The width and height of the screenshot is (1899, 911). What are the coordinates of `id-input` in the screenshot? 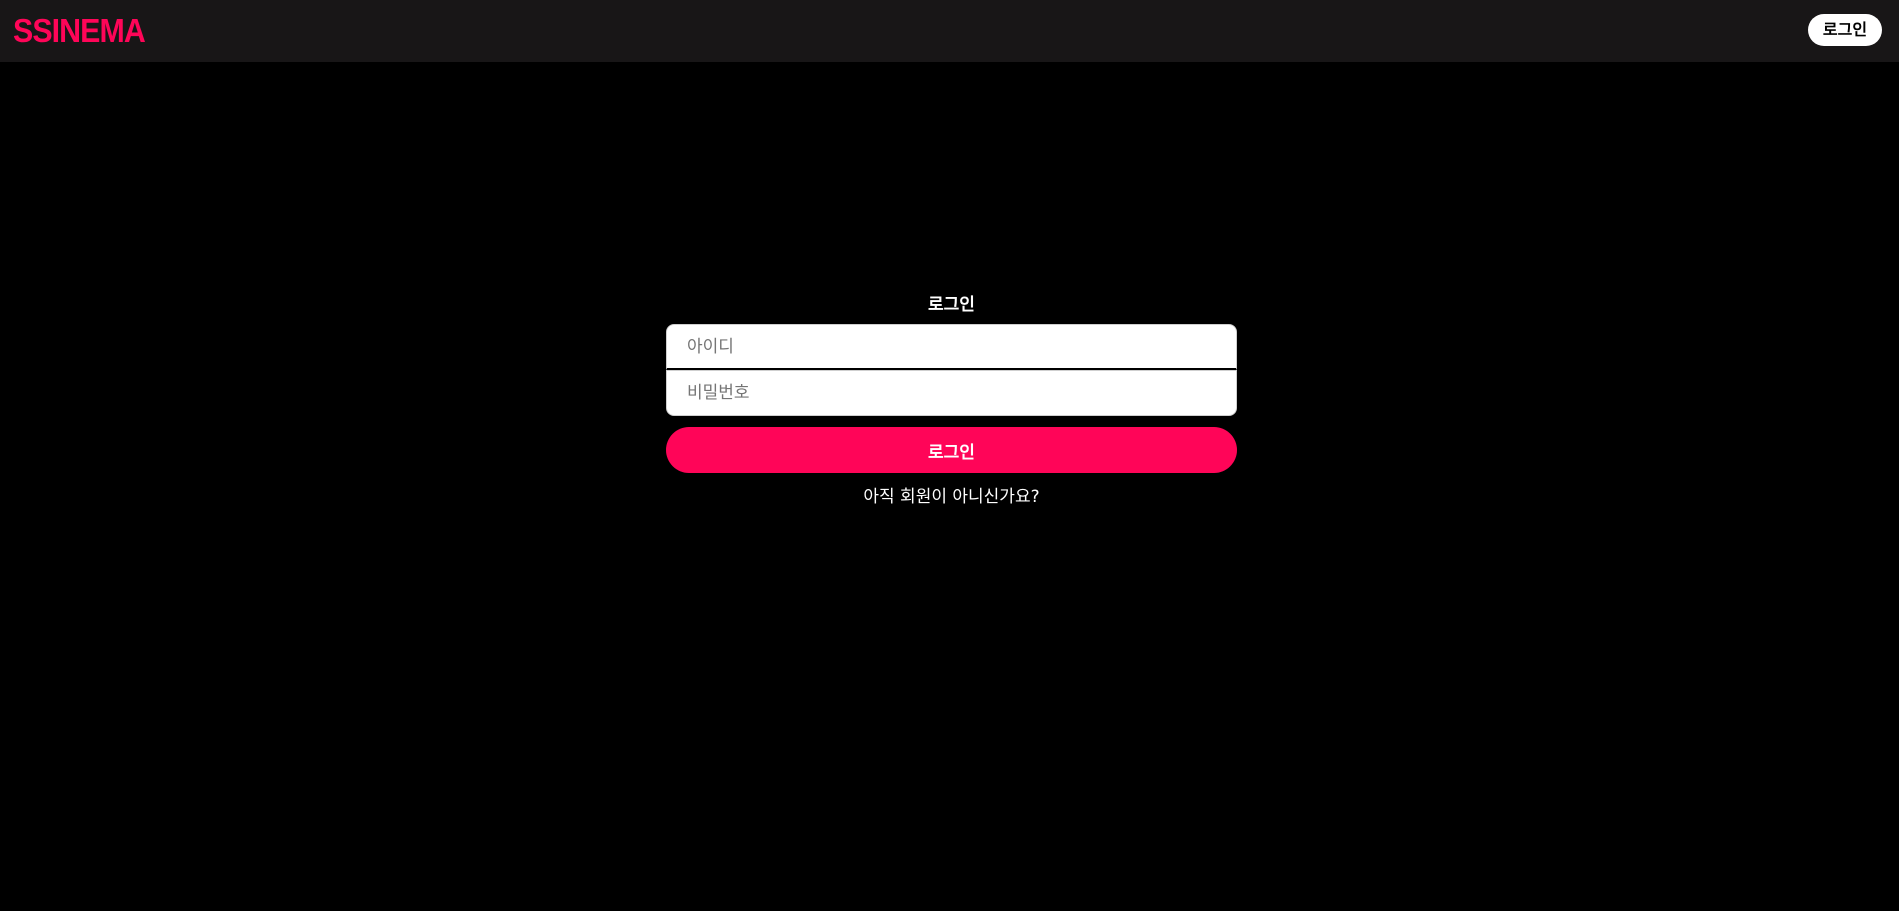 It's located at (951, 347).